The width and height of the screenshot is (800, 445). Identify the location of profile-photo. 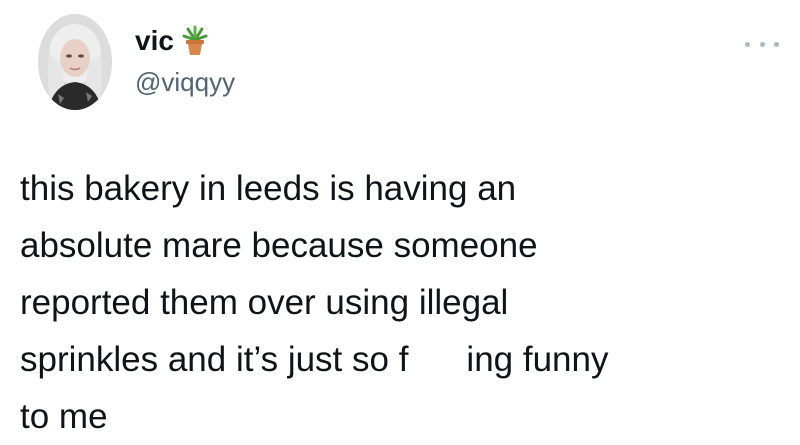
(75, 62).